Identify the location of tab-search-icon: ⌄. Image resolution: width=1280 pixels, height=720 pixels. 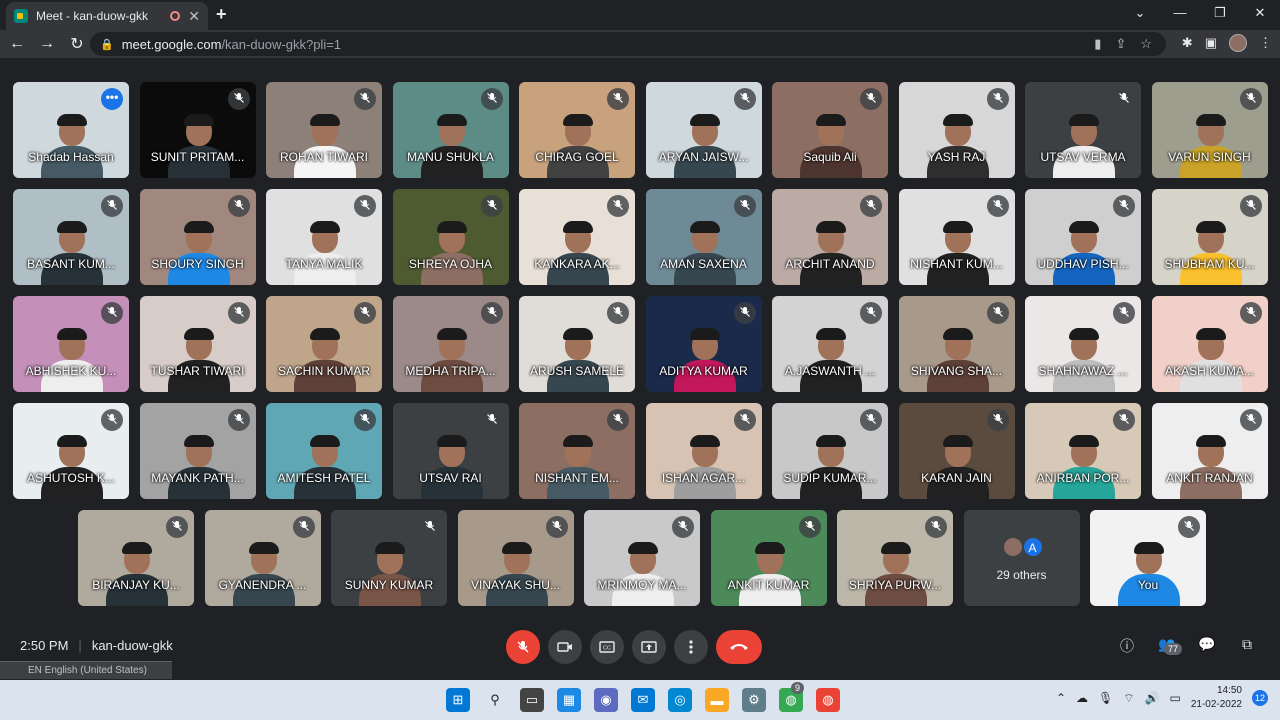
(1140, 14).